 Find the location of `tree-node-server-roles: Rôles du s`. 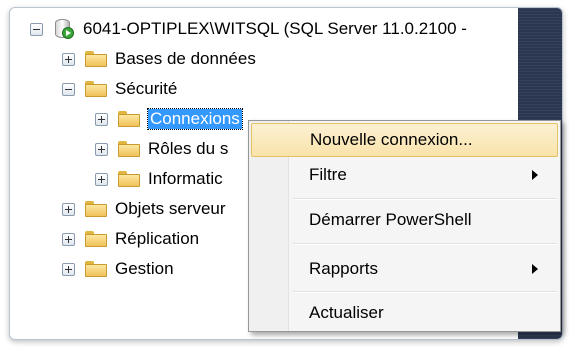

tree-node-server-roles: Rôles du s is located at coordinates (161, 149).